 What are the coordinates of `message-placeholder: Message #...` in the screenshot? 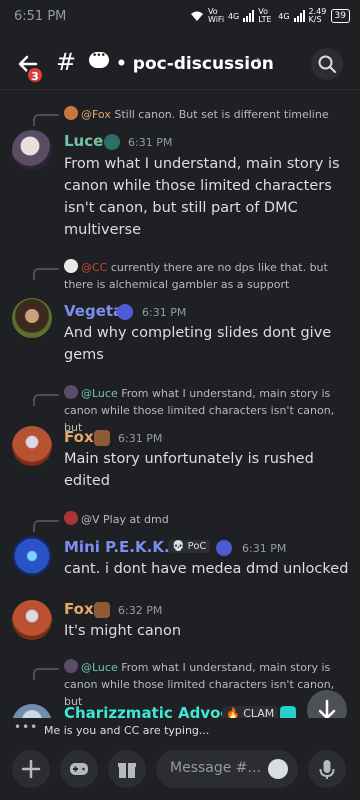 It's located at (215, 768).